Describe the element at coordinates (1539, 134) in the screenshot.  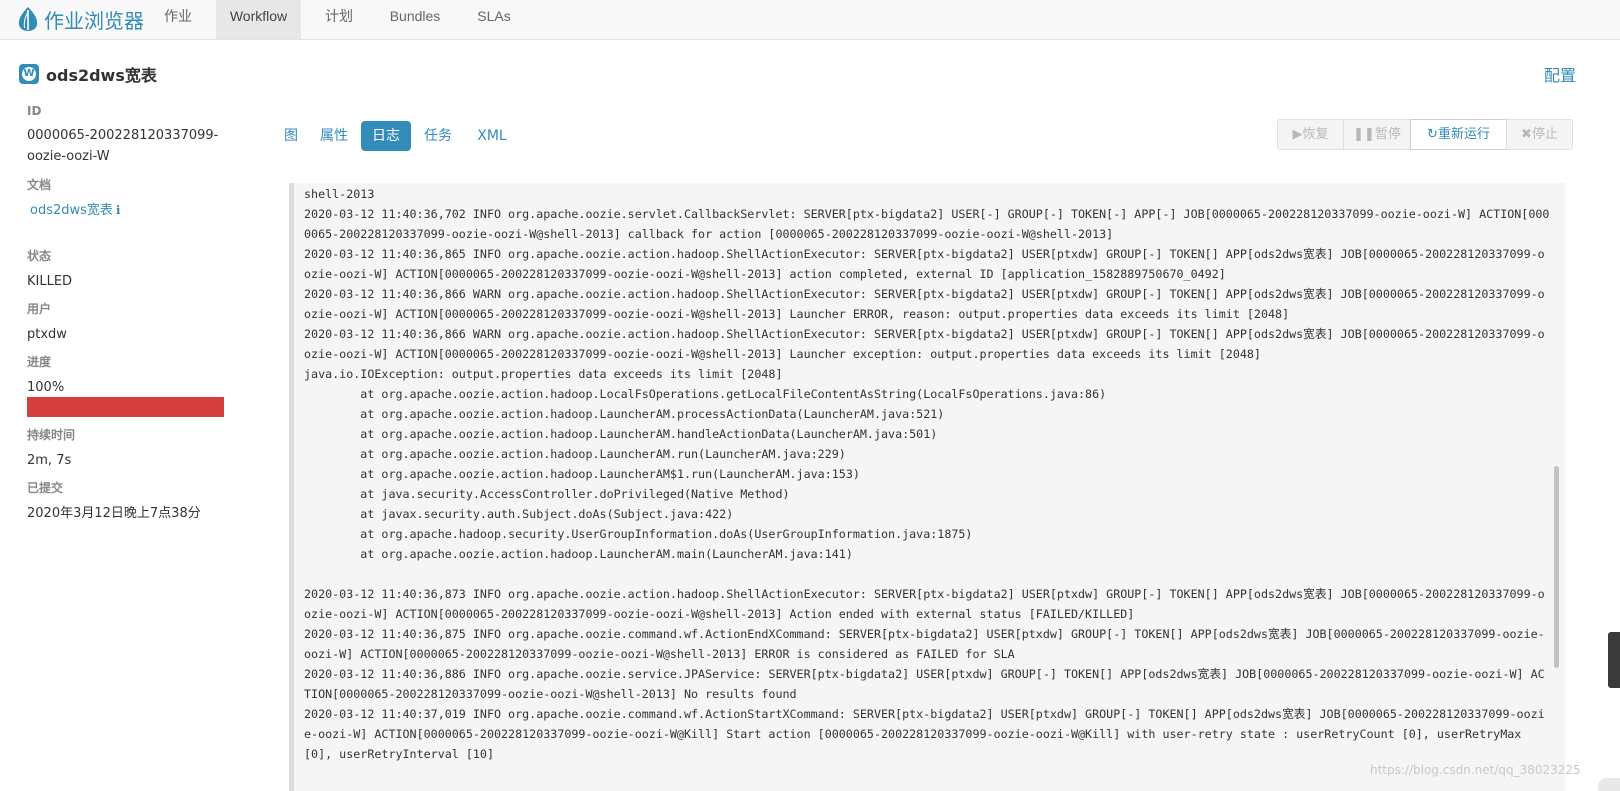
I see `kill-button: ✖停止` at that location.